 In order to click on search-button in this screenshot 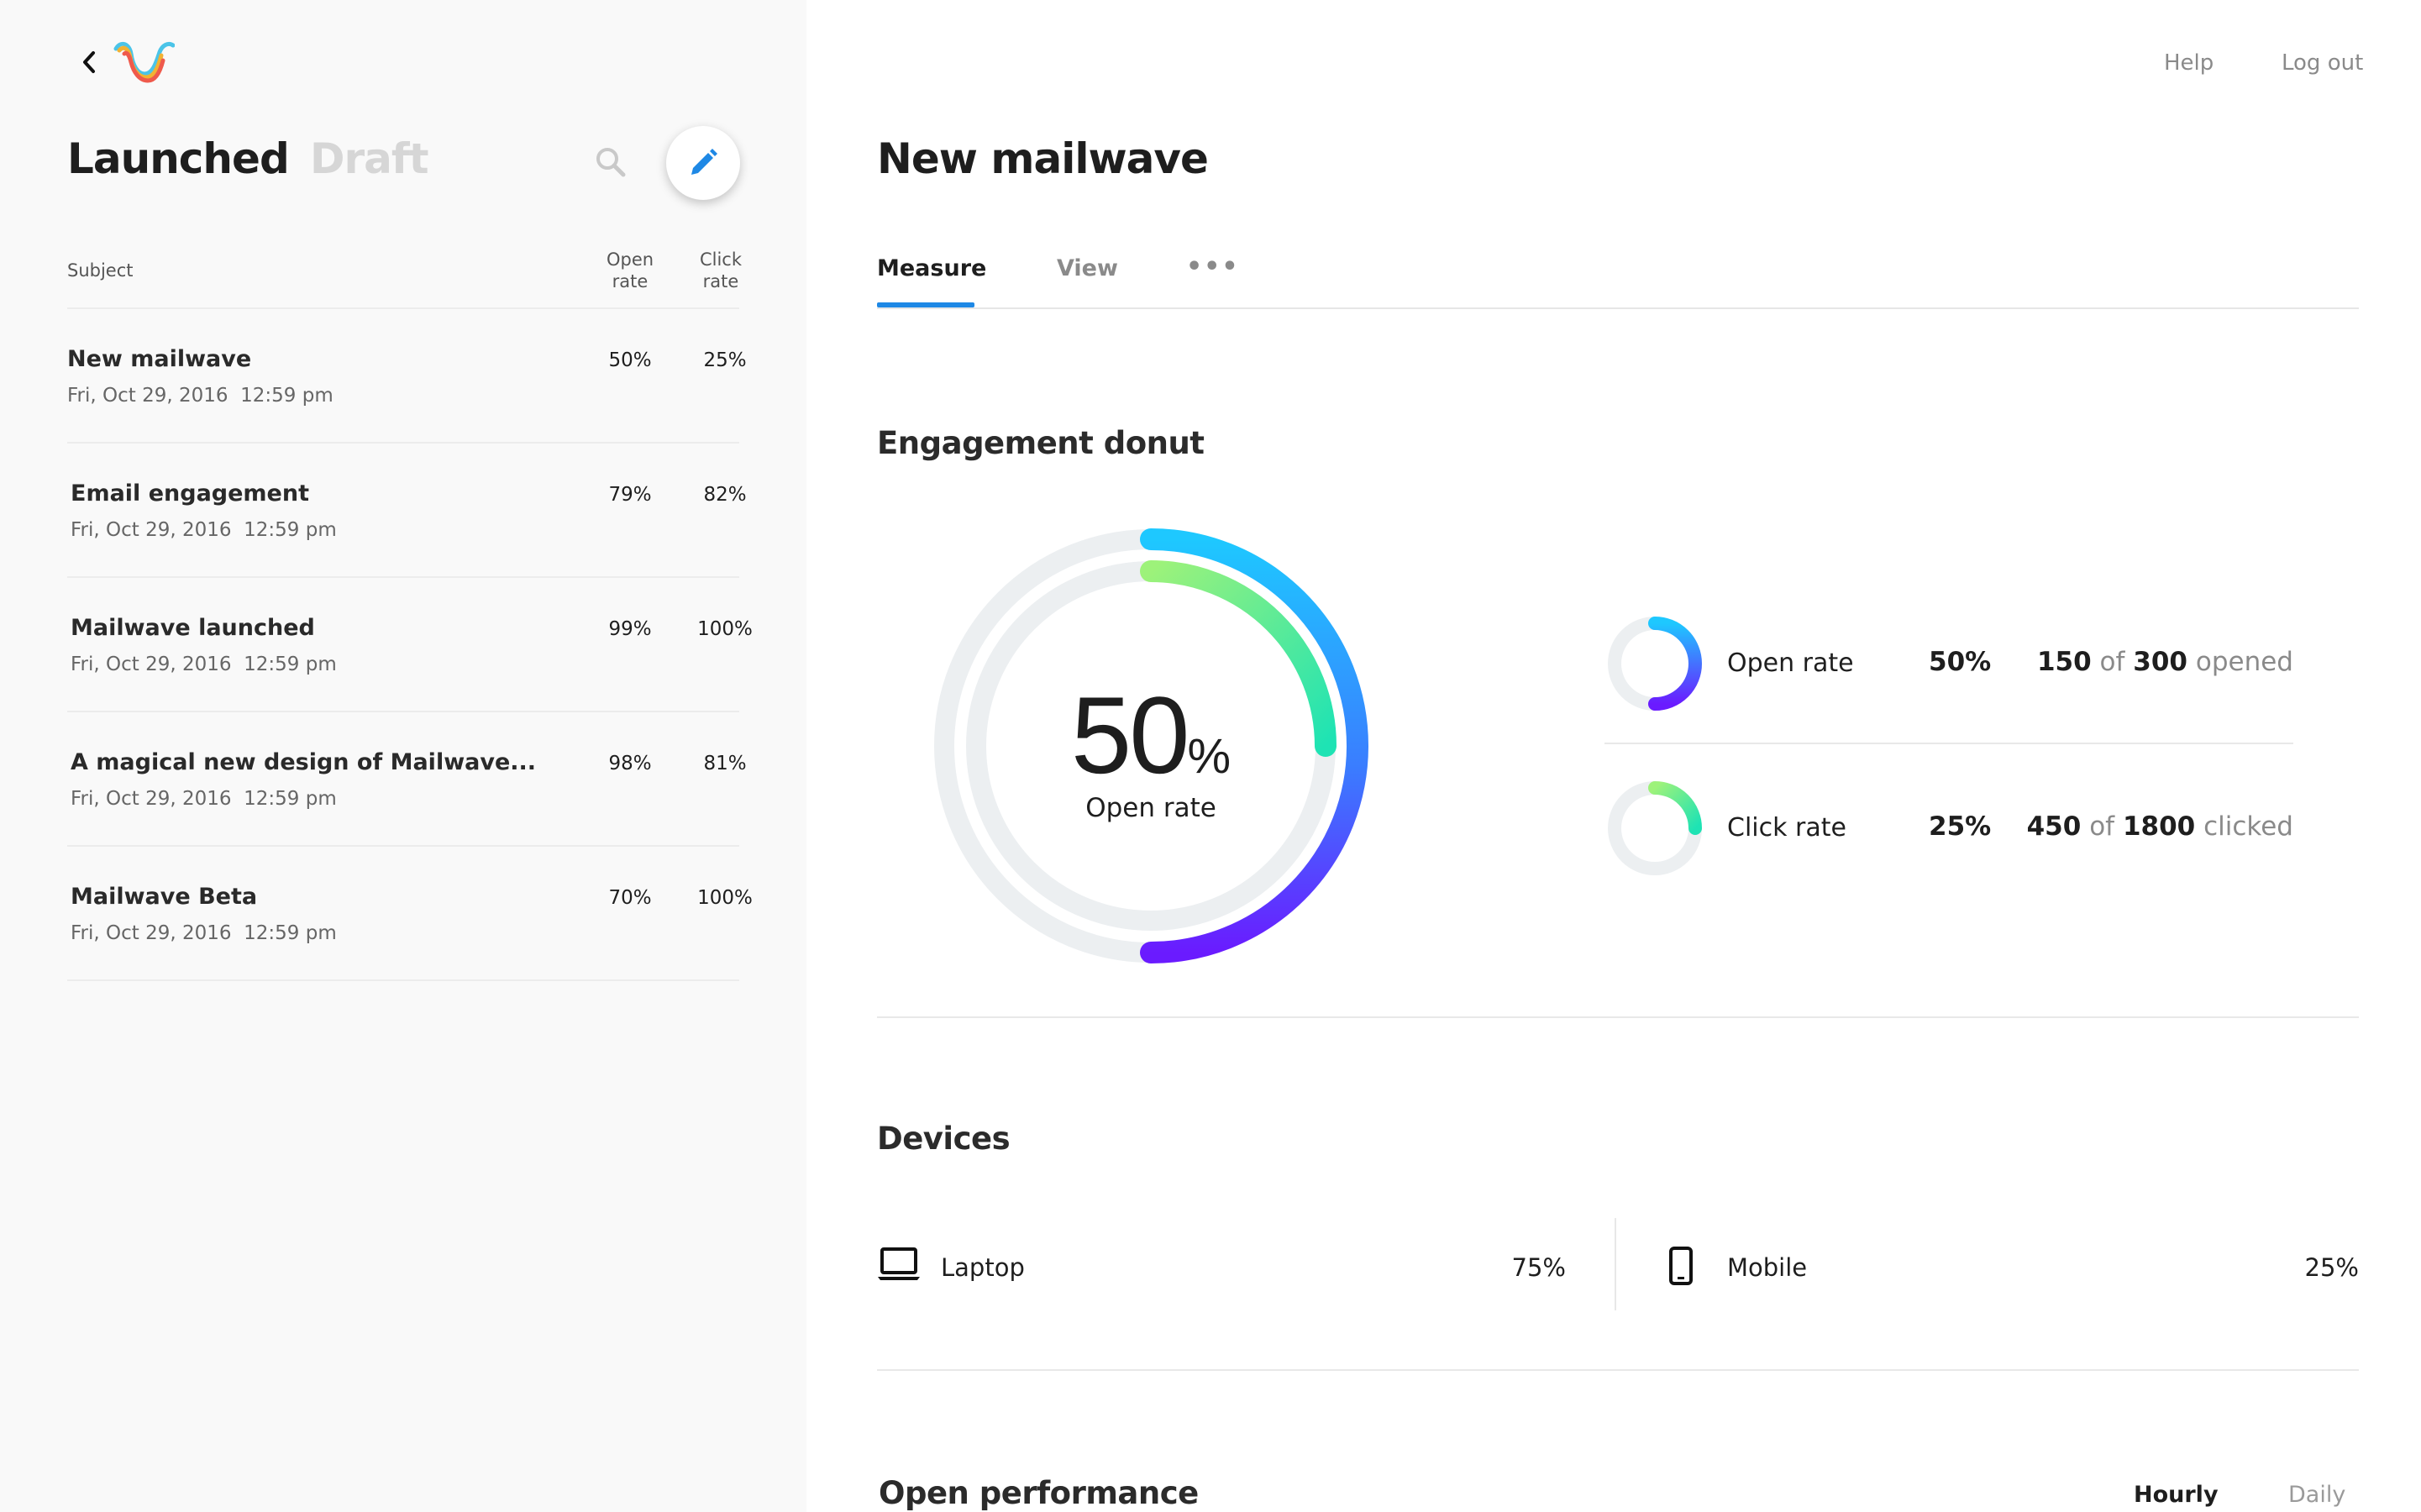, I will do `click(610, 162)`.